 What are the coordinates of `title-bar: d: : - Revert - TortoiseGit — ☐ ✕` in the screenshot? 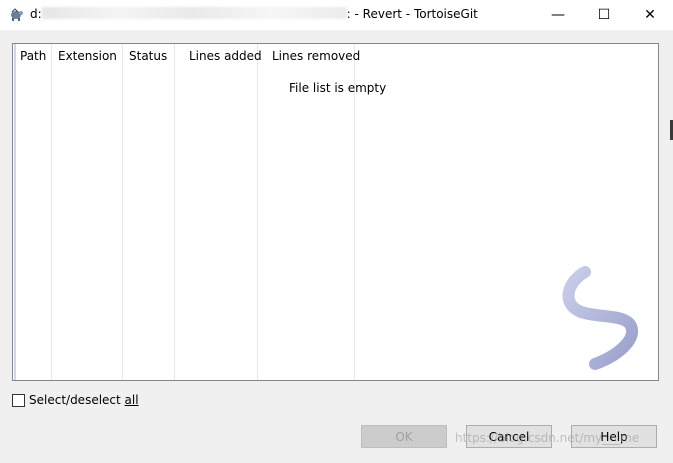 It's located at (336, 15).